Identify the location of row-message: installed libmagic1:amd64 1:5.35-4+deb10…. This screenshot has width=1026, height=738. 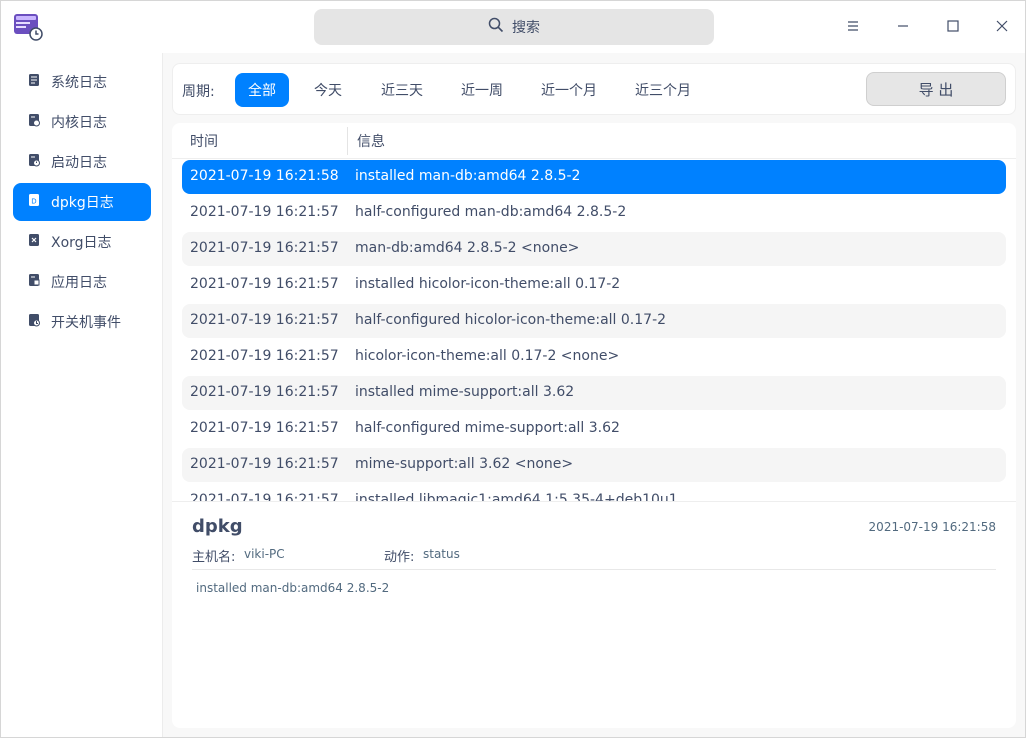
(516, 496).